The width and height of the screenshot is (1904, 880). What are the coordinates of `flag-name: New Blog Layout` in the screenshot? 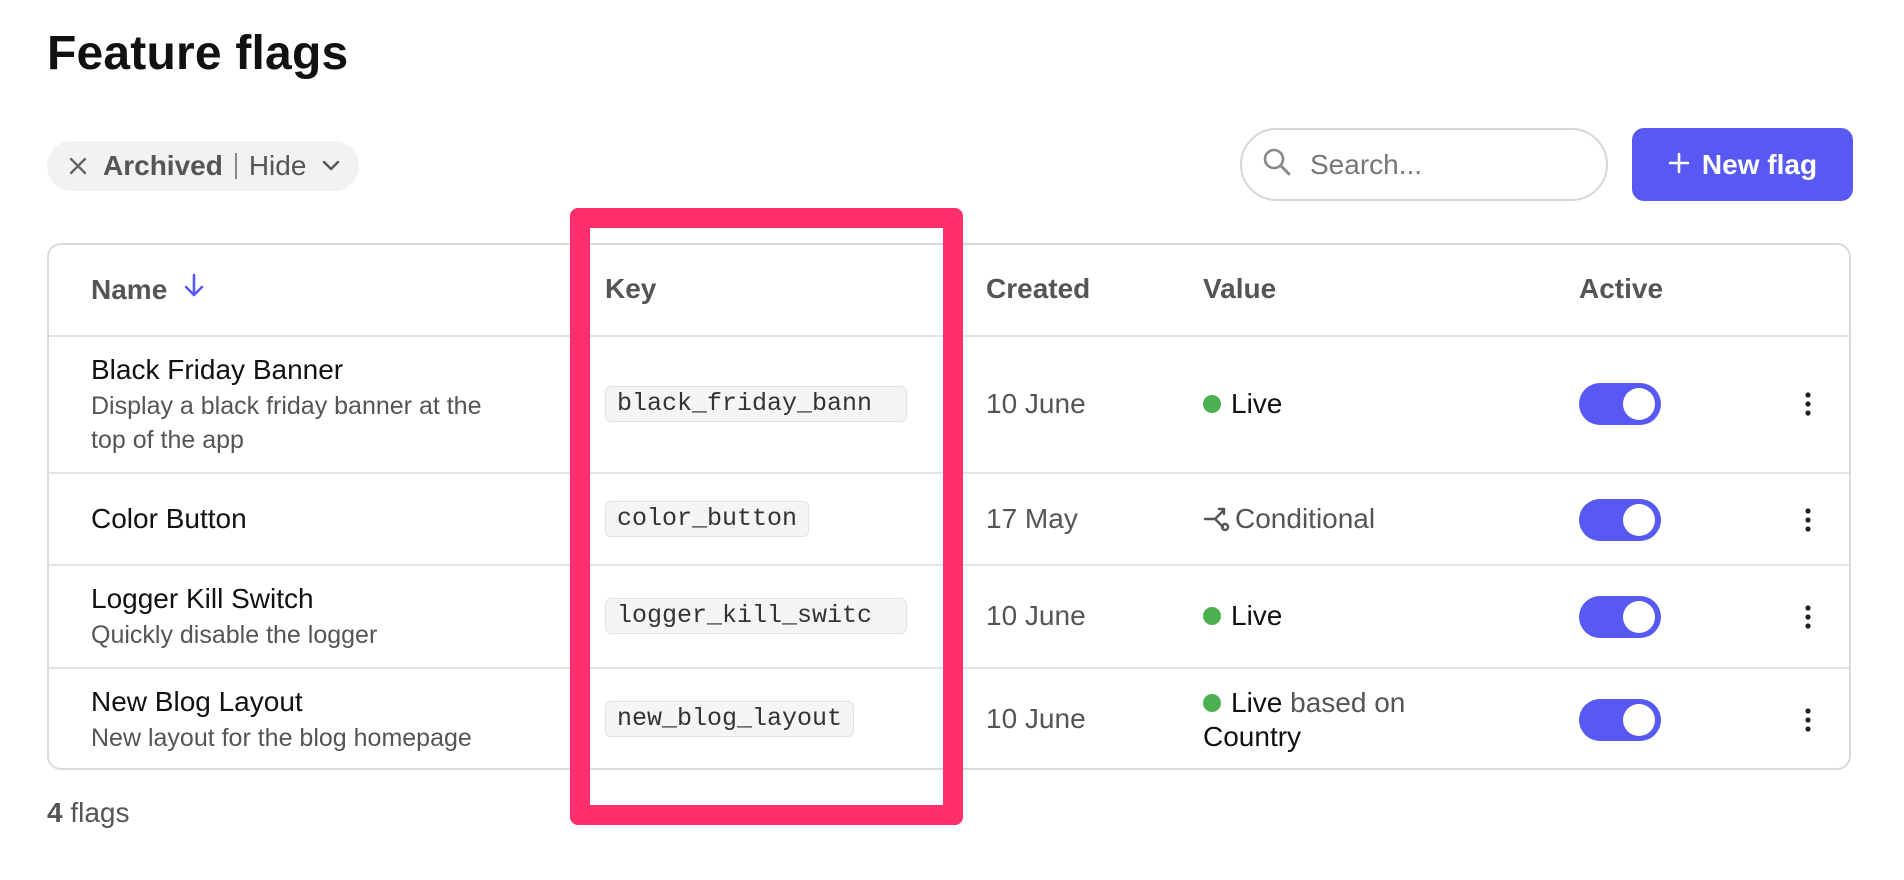 It's located at (197, 701).